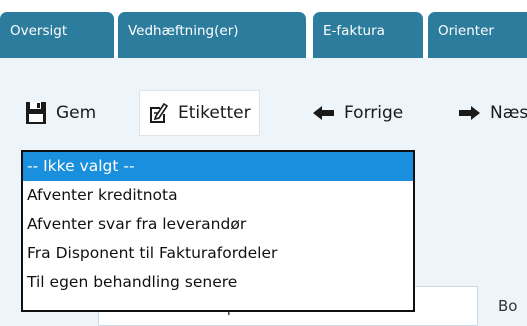 The height and width of the screenshot is (326, 527). Describe the element at coordinates (218, 282) in the screenshot. I see `dropdown-option: Til egen behandling senere` at that location.